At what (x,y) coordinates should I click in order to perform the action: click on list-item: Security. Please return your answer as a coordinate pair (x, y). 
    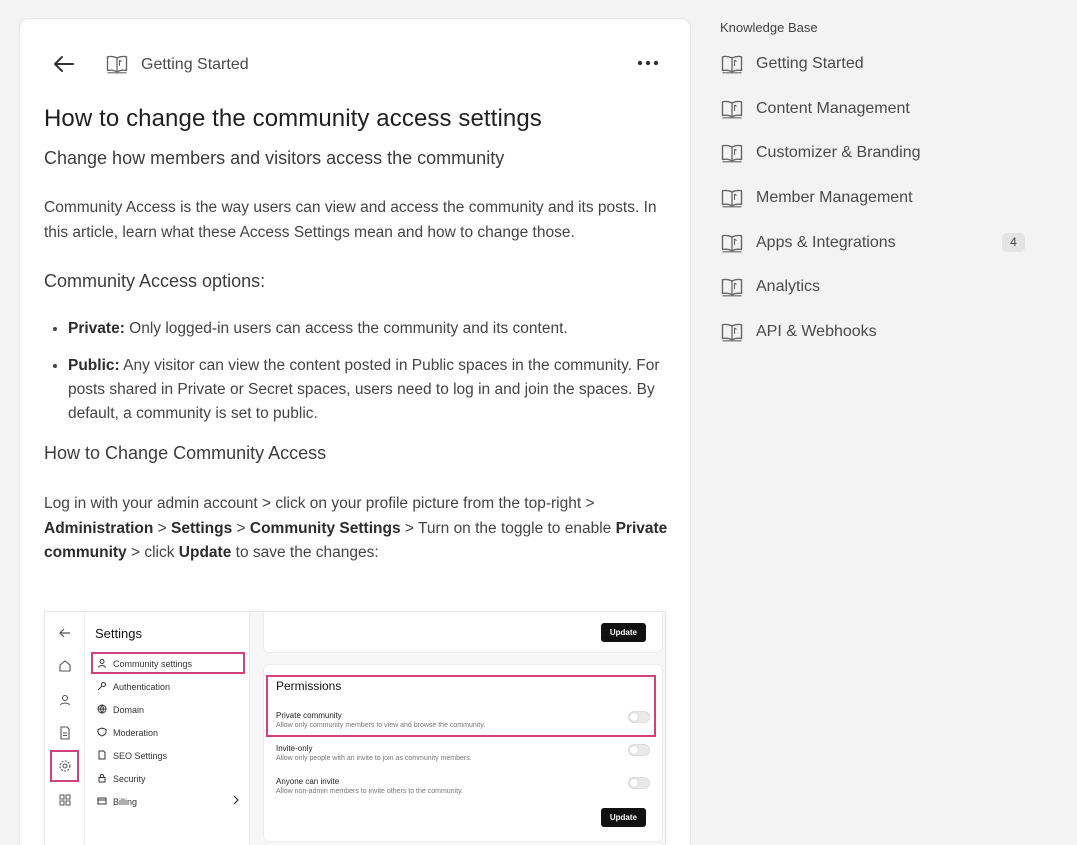
    Looking at the image, I should click on (121, 778).